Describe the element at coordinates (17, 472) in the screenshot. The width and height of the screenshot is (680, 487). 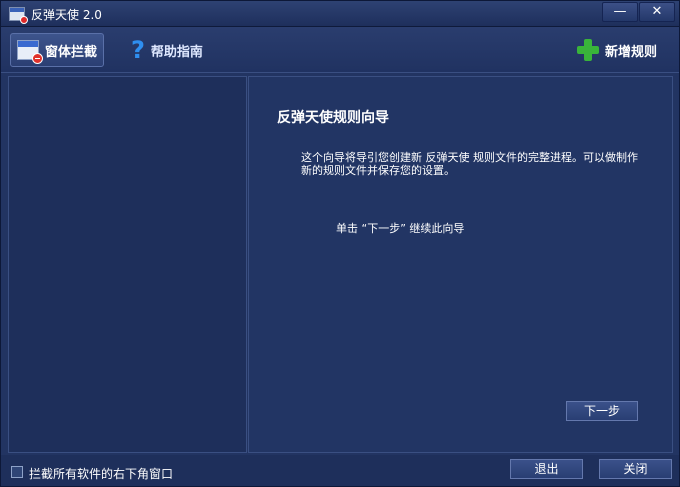
I see `block-corner-popups-checkbox` at that location.